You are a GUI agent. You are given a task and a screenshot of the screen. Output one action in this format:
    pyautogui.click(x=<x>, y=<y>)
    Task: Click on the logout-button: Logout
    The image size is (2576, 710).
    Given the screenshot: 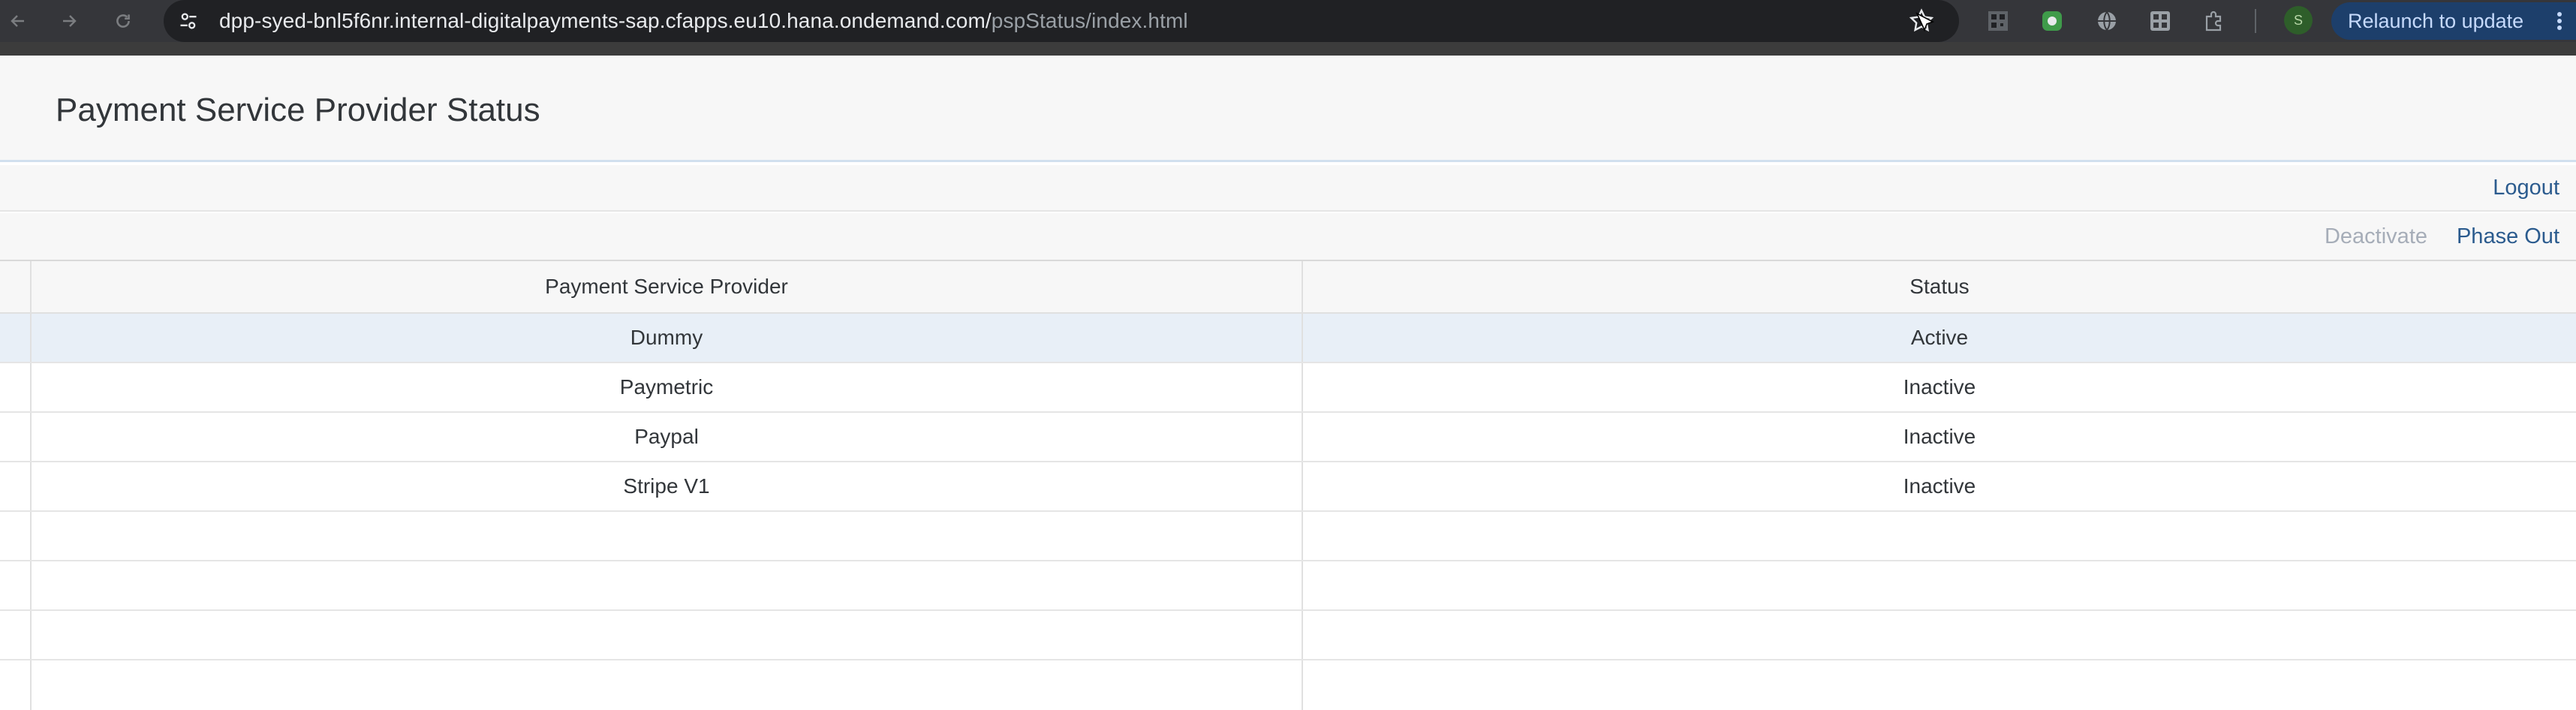 What is the action you would take?
    pyautogui.click(x=2526, y=188)
    